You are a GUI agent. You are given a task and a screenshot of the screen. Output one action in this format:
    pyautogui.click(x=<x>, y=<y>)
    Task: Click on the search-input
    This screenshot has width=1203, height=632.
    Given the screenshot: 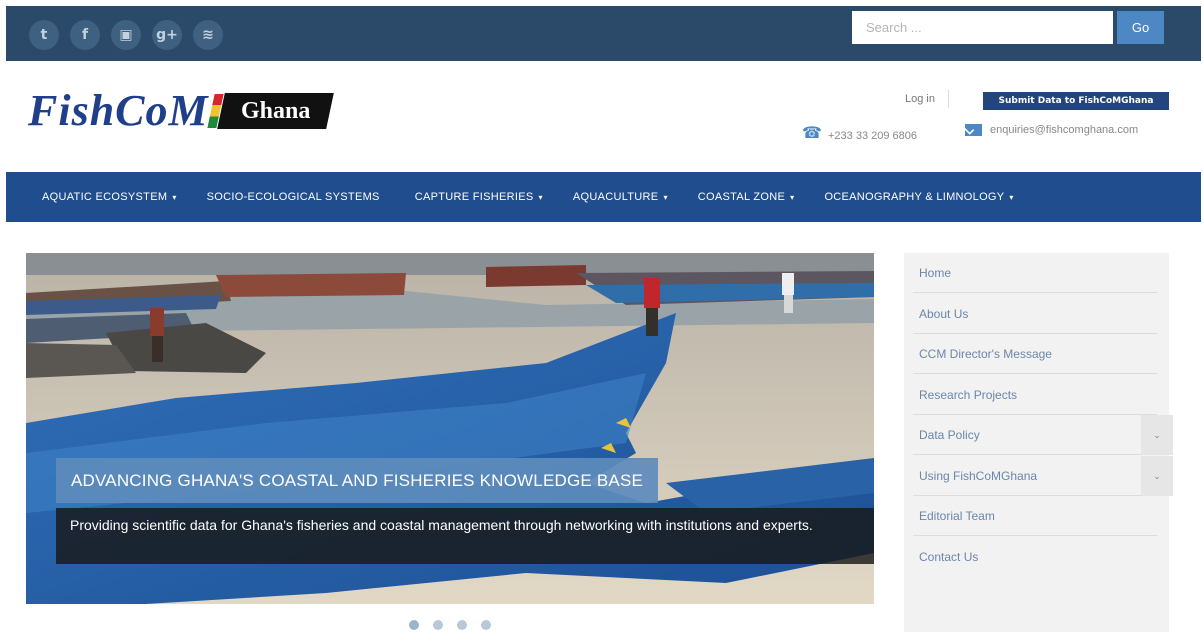 What is the action you would take?
    pyautogui.click(x=982, y=27)
    